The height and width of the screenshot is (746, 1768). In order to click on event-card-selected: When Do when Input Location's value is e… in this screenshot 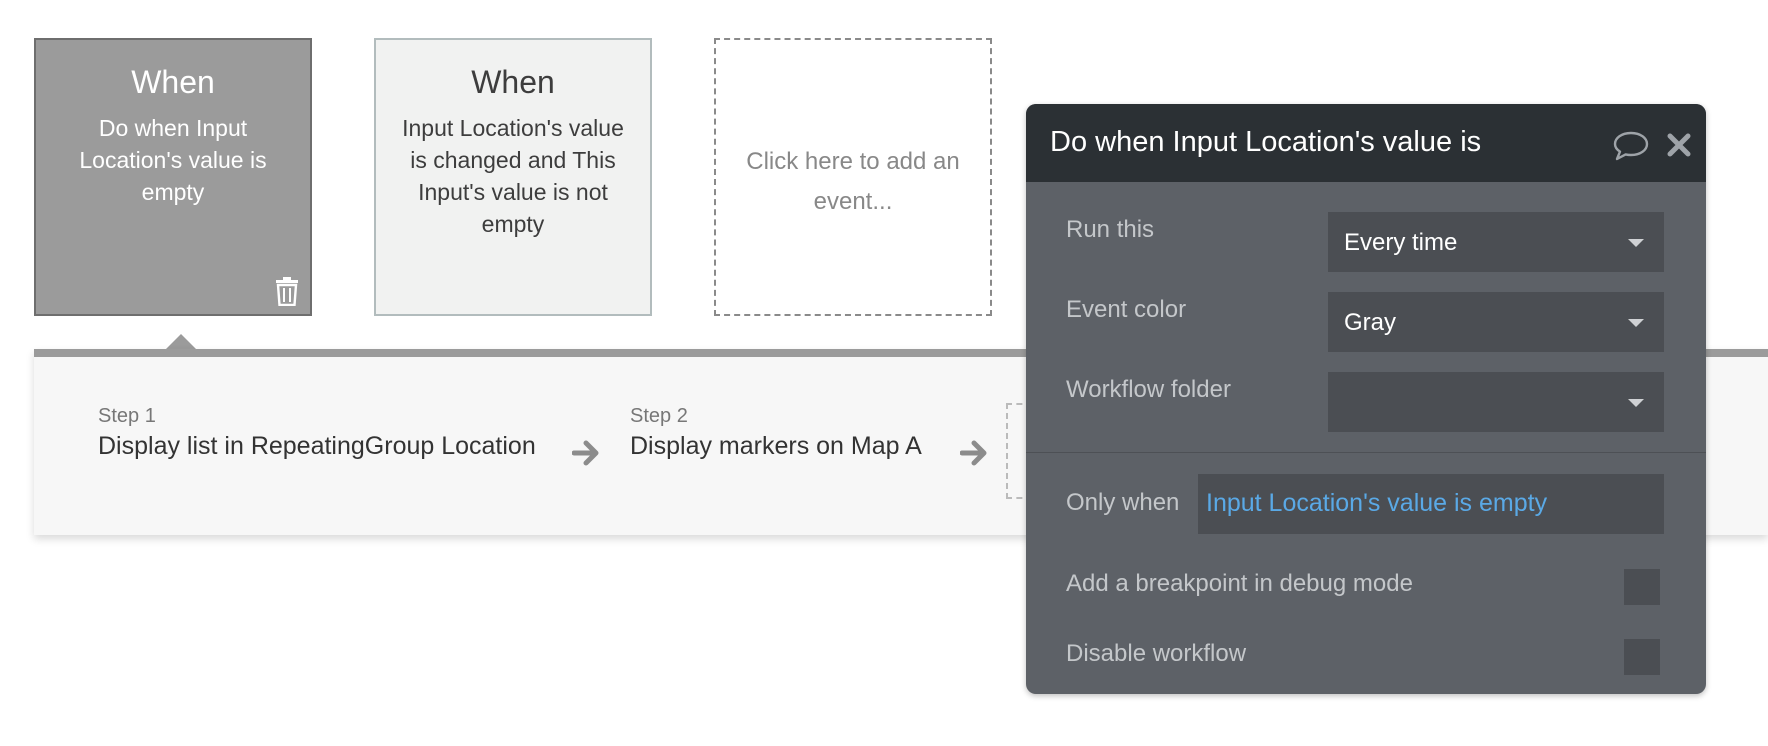, I will do `click(173, 177)`.